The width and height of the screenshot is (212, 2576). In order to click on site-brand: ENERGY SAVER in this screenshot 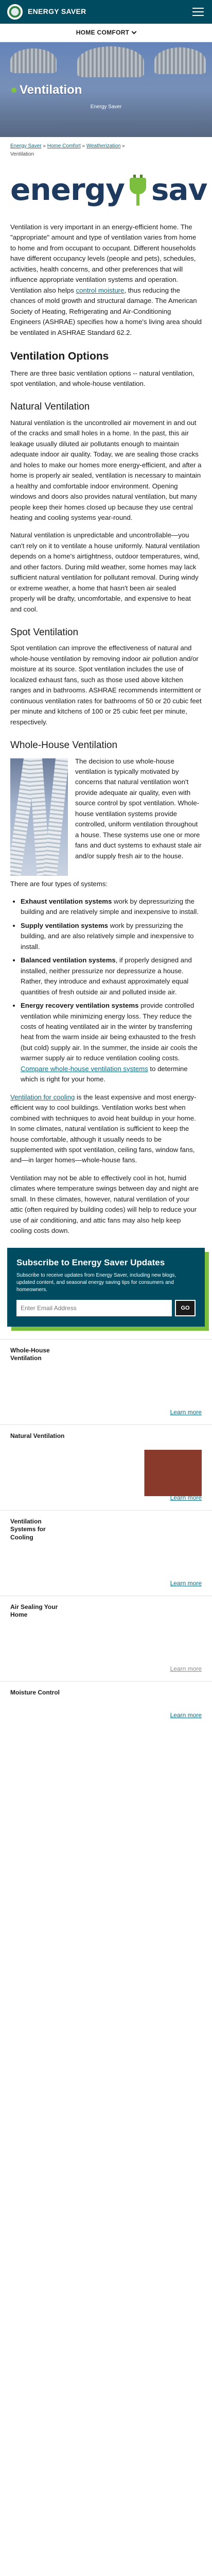, I will do `click(57, 12)`.